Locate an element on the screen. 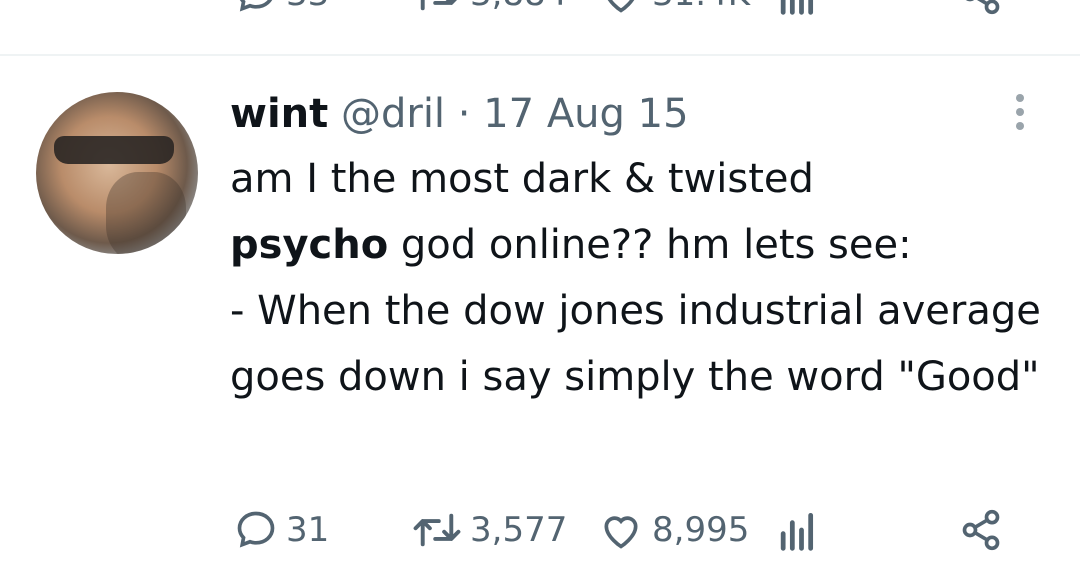 The width and height of the screenshot is (1080, 566). prev-reply-count: 33 is located at coordinates (307, 7).